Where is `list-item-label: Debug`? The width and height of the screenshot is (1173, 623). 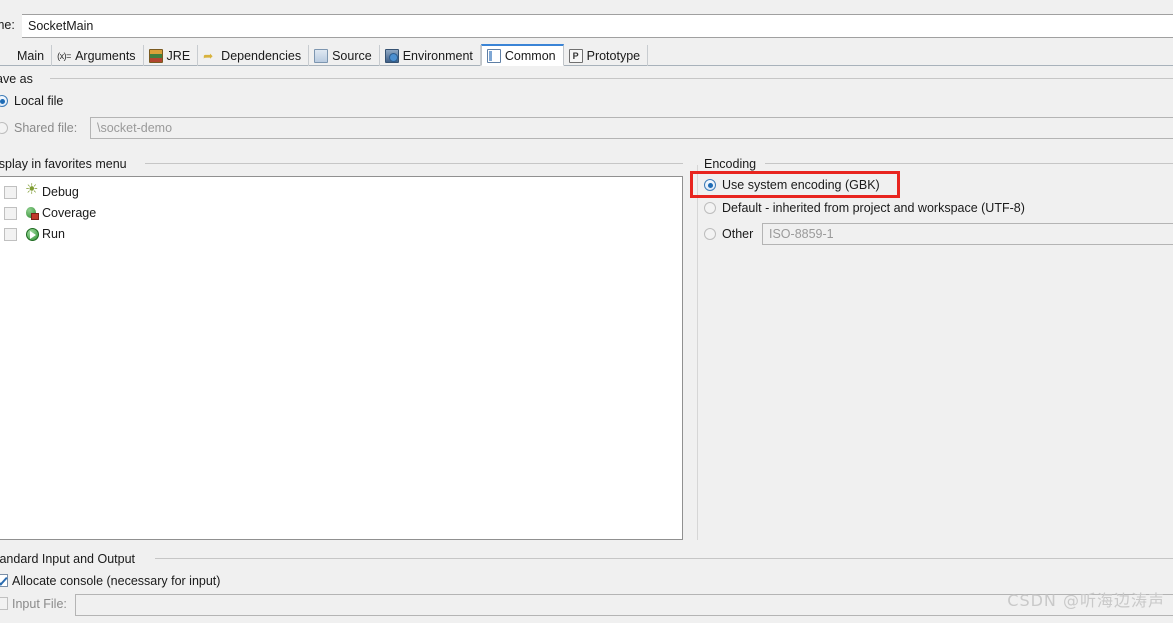
list-item-label: Debug is located at coordinates (60, 192).